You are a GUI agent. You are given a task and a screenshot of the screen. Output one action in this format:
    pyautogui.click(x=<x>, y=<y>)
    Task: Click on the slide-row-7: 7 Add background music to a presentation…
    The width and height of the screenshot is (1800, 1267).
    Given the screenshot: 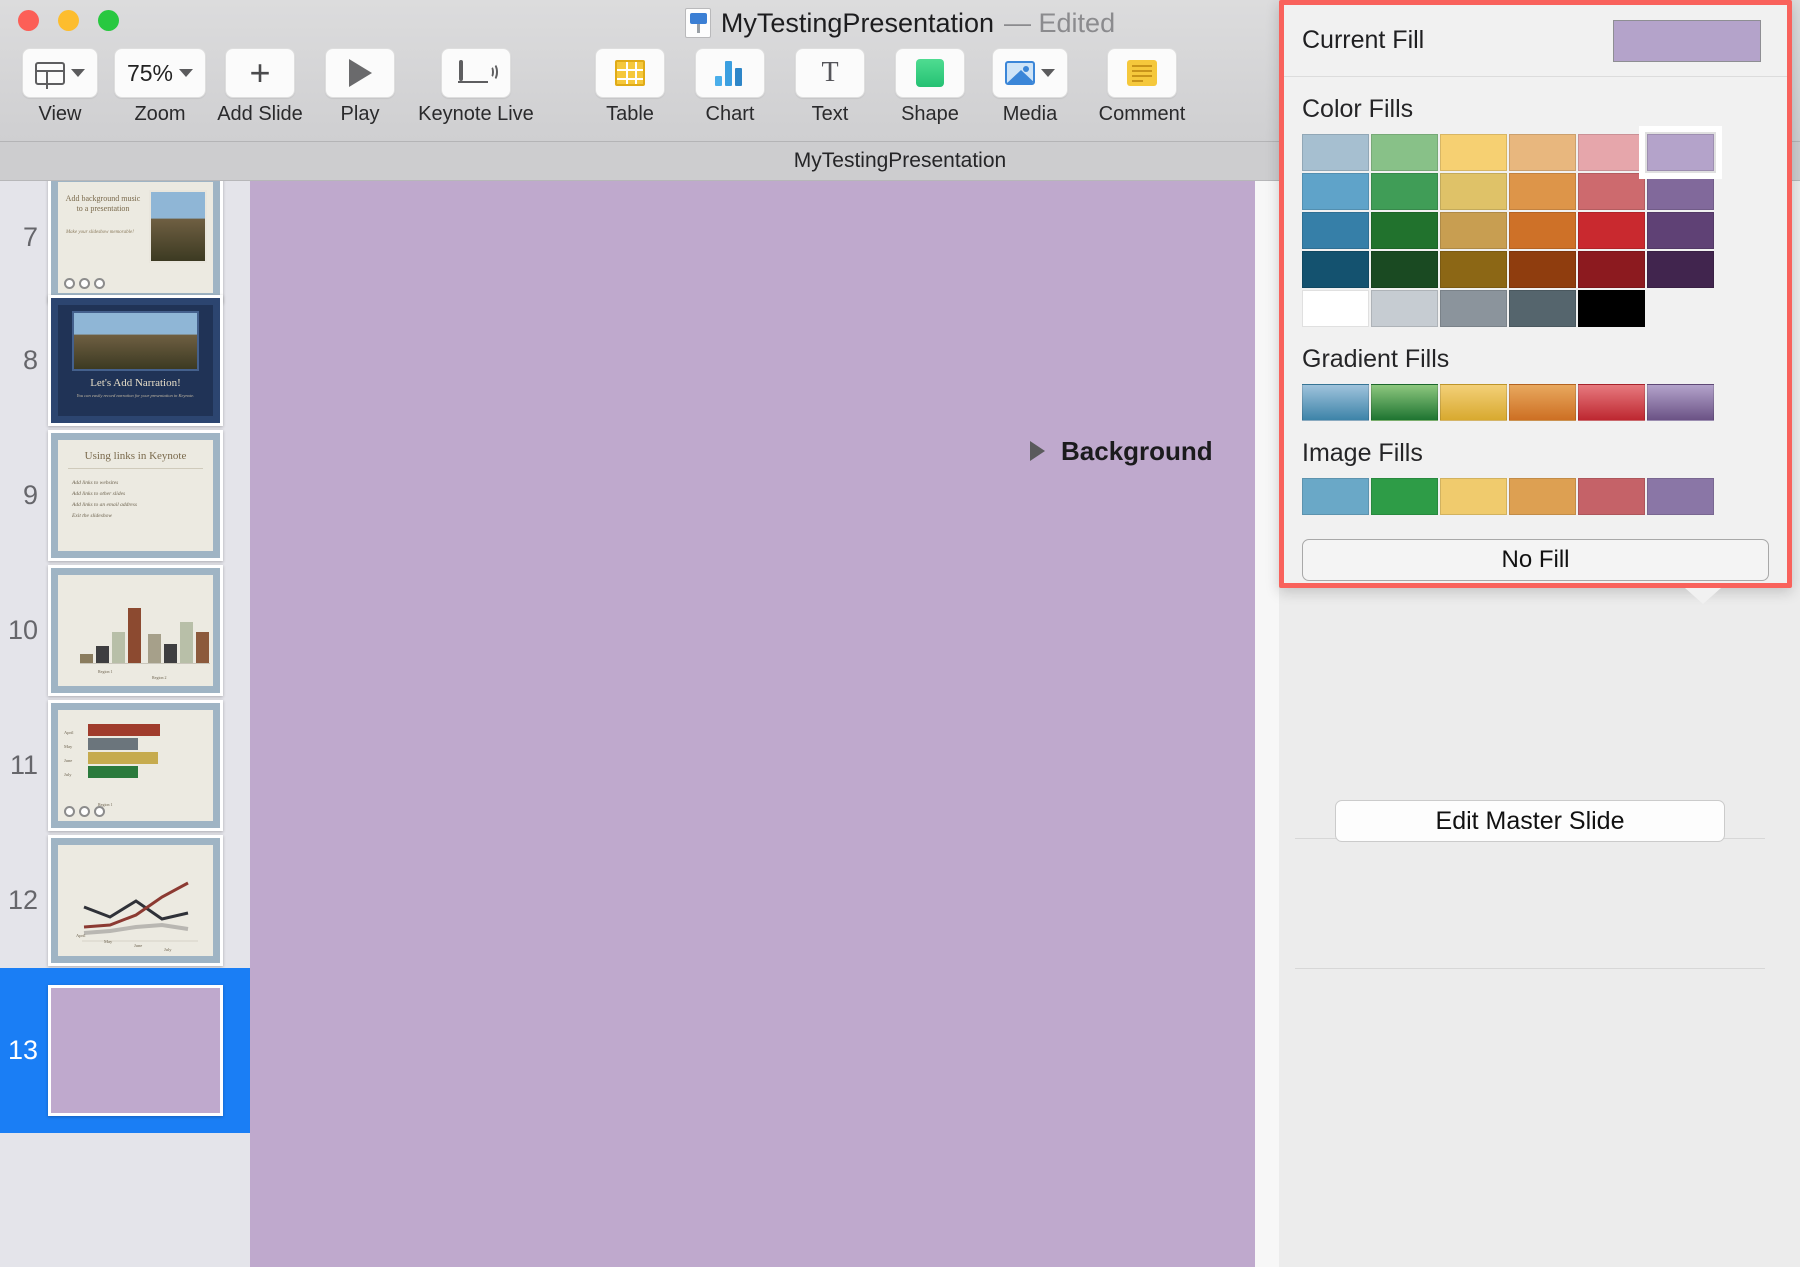 What is the action you would take?
    pyautogui.click(x=125, y=242)
    